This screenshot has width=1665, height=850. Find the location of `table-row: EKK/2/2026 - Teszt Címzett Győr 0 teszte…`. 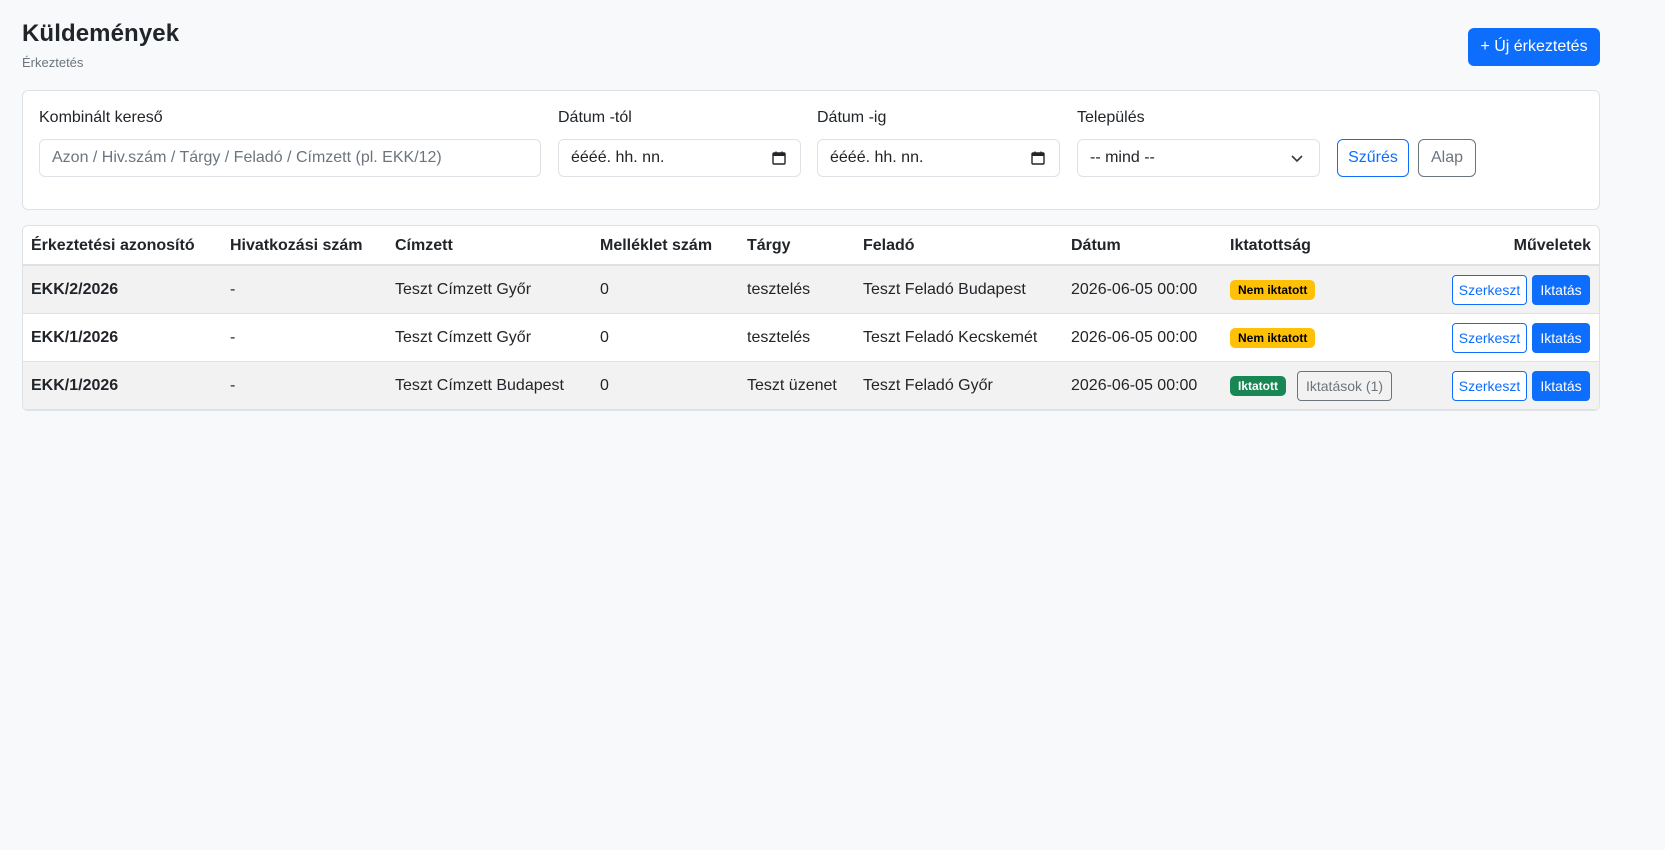

table-row: EKK/2/2026 - Teszt Címzett Győr 0 teszte… is located at coordinates (811, 290).